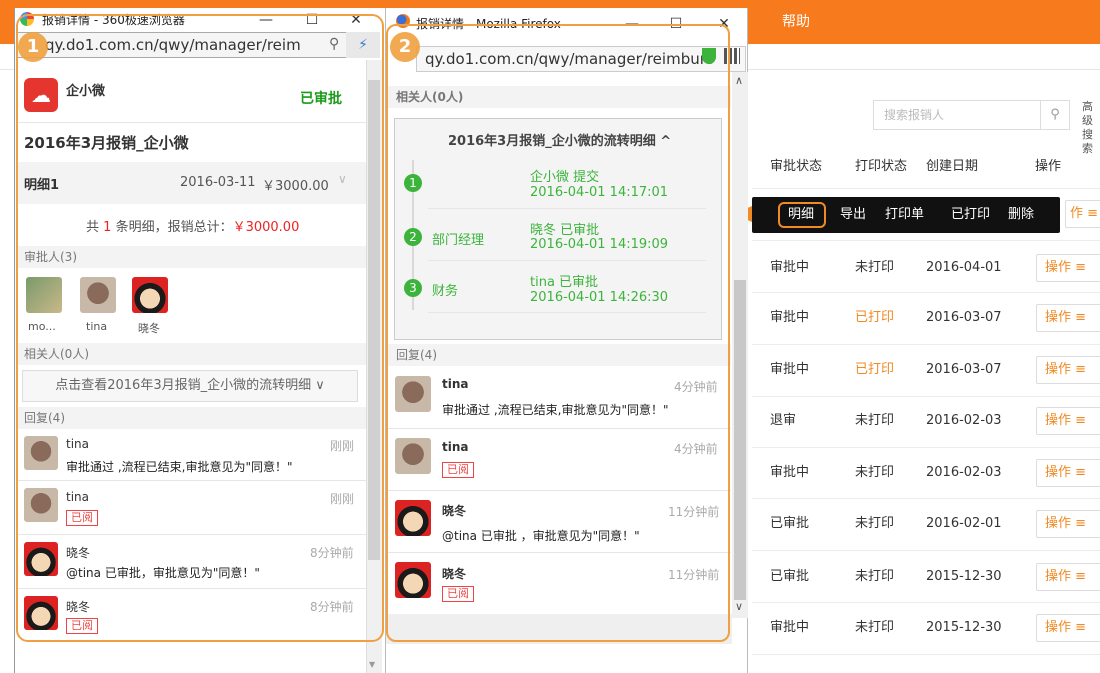  Describe the element at coordinates (904, 215) in the screenshot. I see `menu-item-print: 打印单` at that location.